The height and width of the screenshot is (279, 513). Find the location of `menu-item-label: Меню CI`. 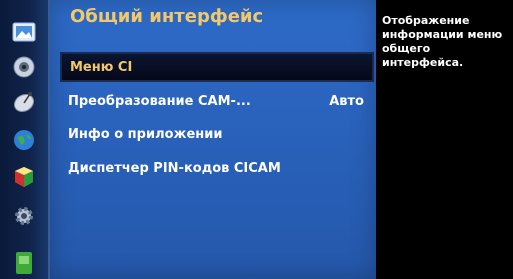

menu-item-label: Меню CI is located at coordinates (101, 67).